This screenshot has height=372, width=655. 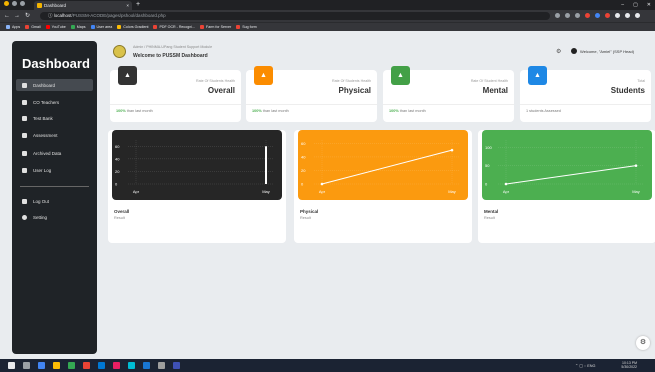 I want to click on clock: 10:13 PM 5/30/2022, so click(x=629, y=365).